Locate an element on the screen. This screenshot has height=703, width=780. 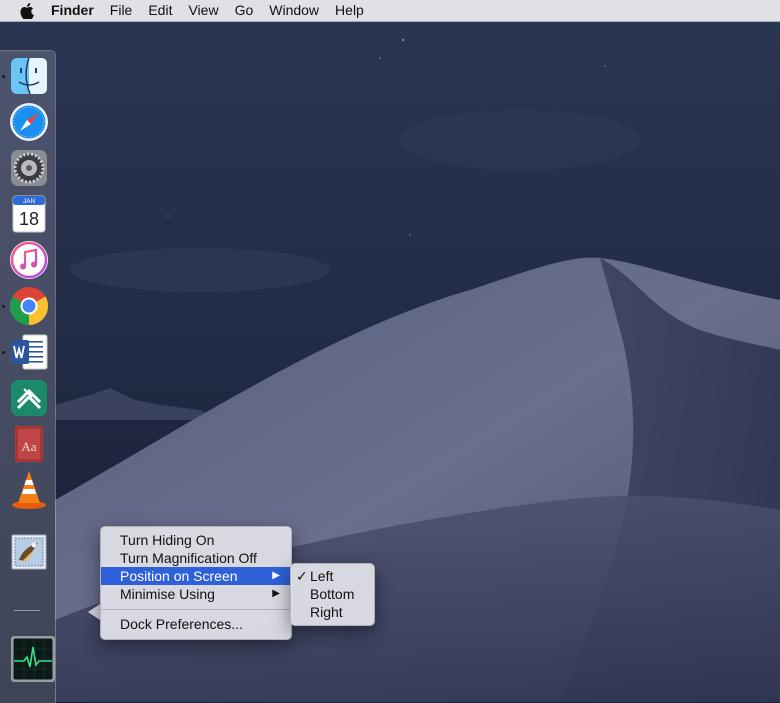
activity-monitor-icon is located at coordinates (33, 659).